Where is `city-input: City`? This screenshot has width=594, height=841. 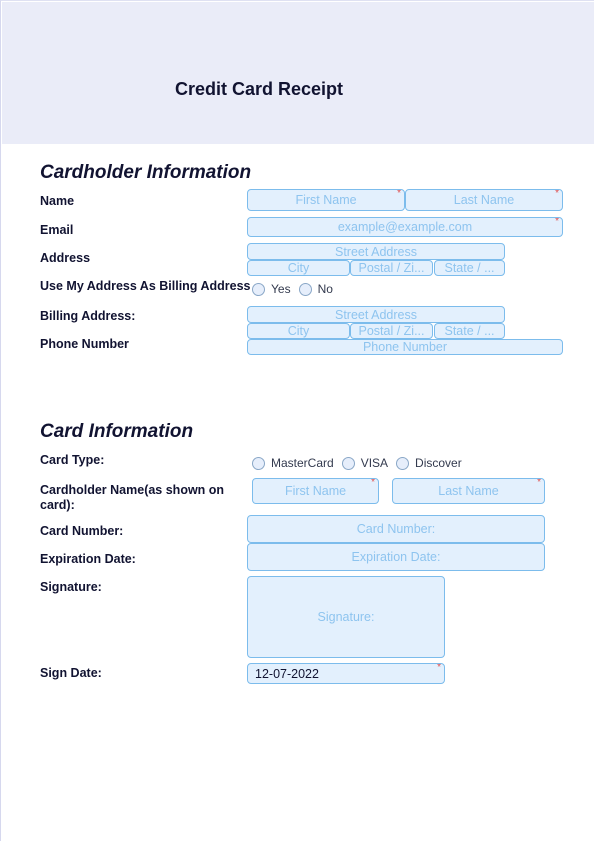 city-input: City is located at coordinates (298, 268).